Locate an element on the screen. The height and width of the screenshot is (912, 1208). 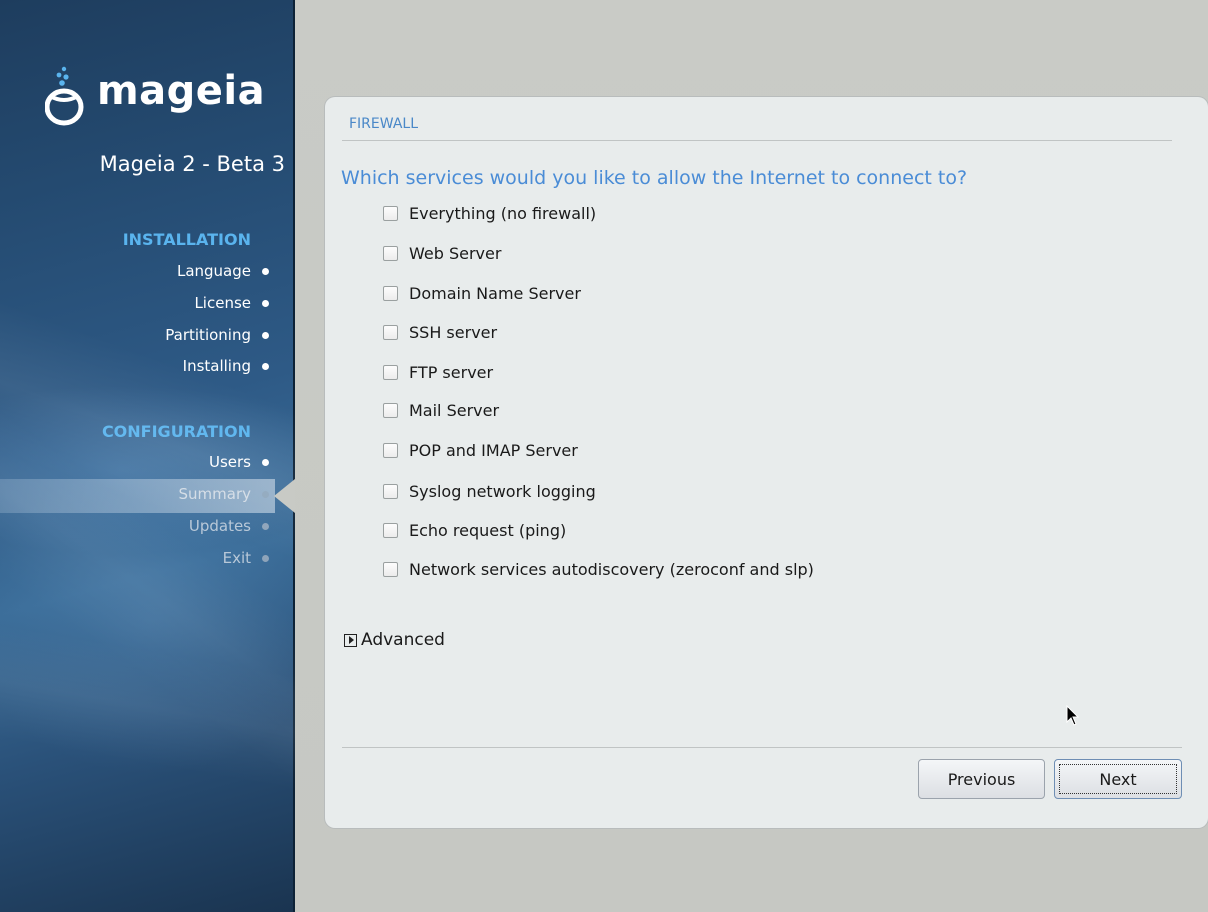
section-configuration: CONFIGURATION is located at coordinates (176, 431).